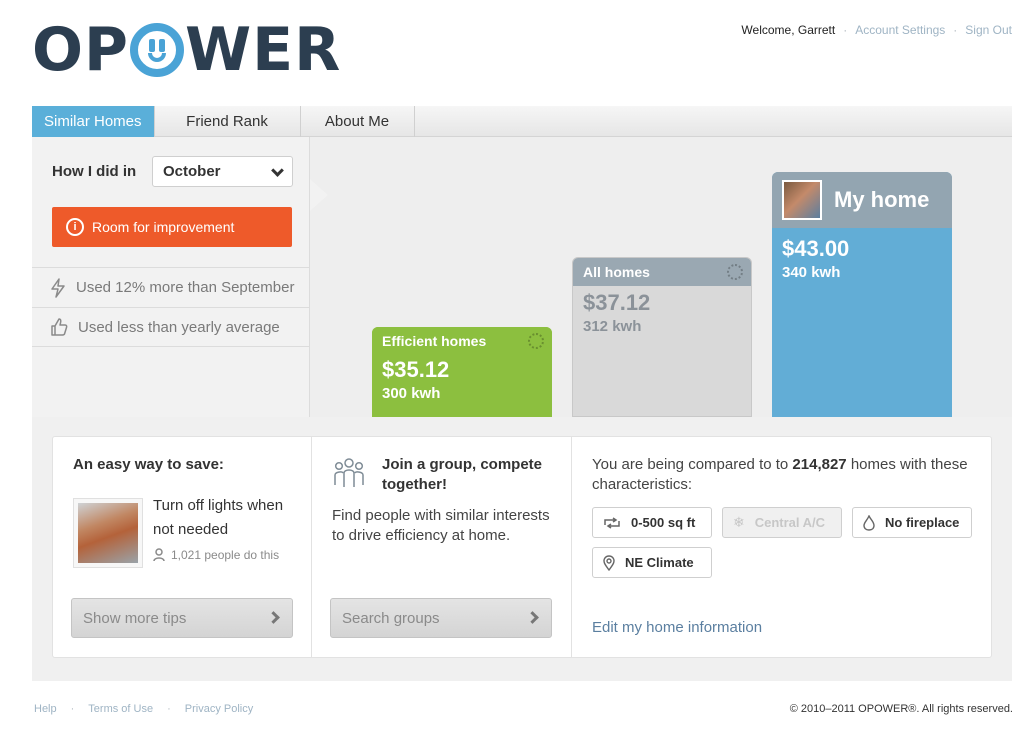 This screenshot has height=736, width=1034. Describe the element at coordinates (612, 522) in the screenshot. I see `repeat-icon` at that location.